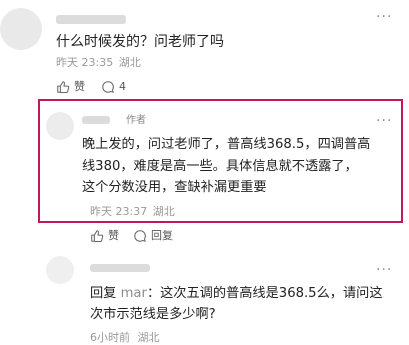 The height and width of the screenshot is (345, 409). What do you see at coordinates (85, 62) in the screenshot?
I see `comment-time: 昨天 23:35` at bounding box center [85, 62].